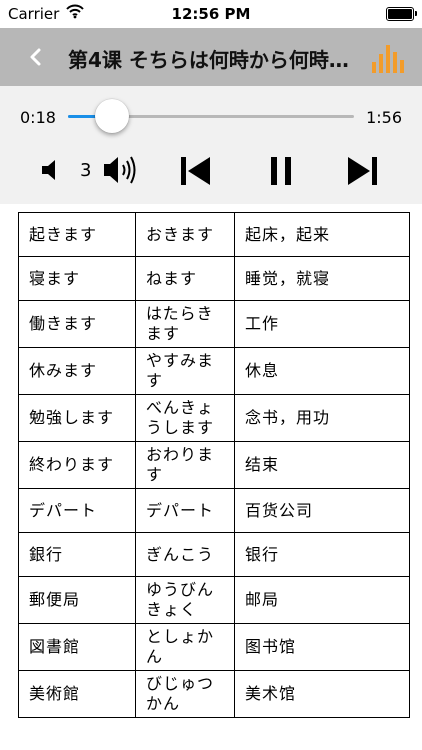 The width and height of the screenshot is (422, 750). I want to click on clock: 12:56 PM, so click(211, 14).